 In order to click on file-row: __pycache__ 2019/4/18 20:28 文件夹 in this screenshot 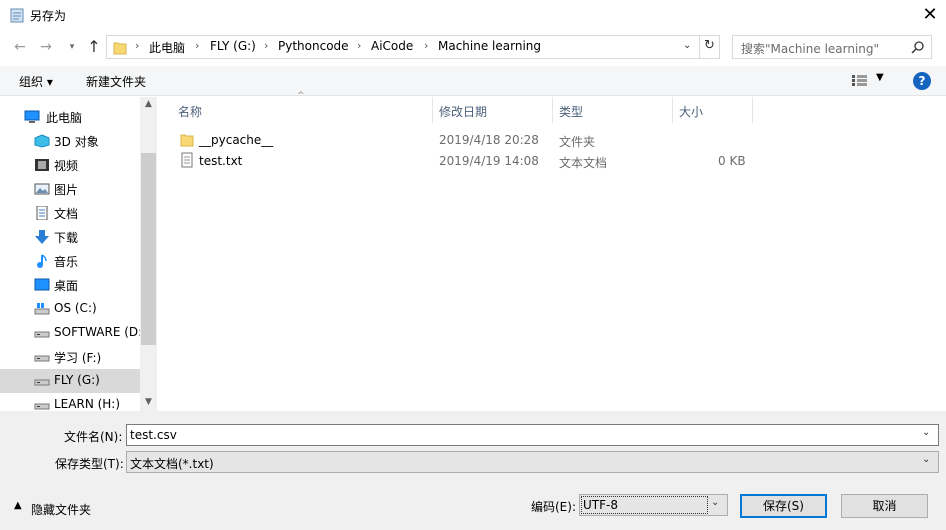, I will do `click(465, 140)`.